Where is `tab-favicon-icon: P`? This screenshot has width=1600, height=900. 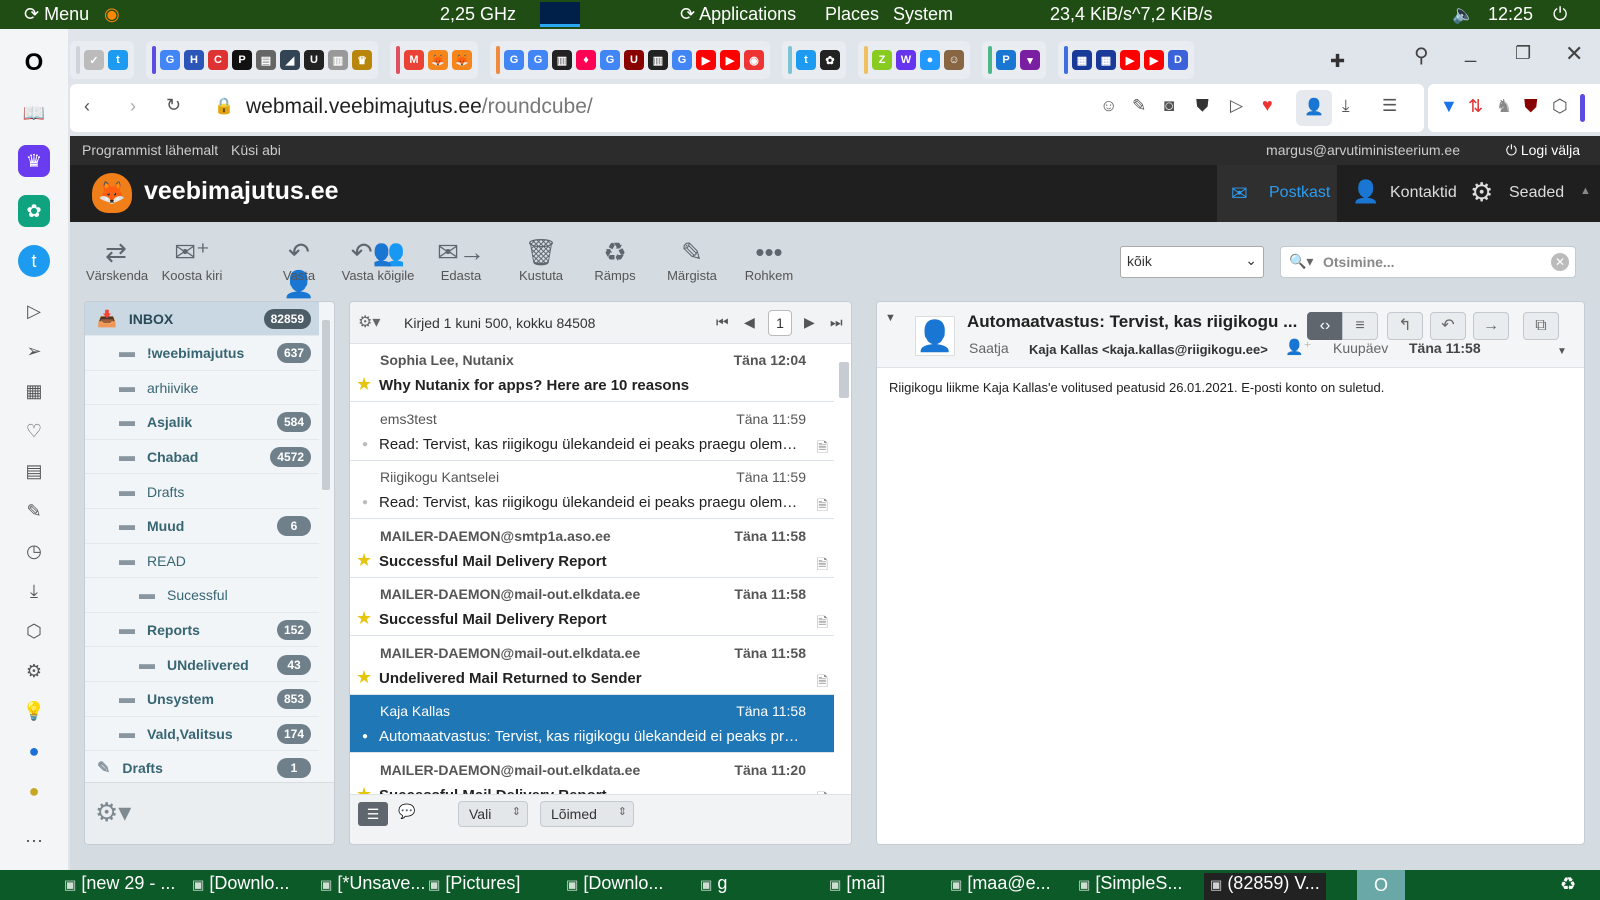
tab-favicon-icon: P is located at coordinates (242, 60).